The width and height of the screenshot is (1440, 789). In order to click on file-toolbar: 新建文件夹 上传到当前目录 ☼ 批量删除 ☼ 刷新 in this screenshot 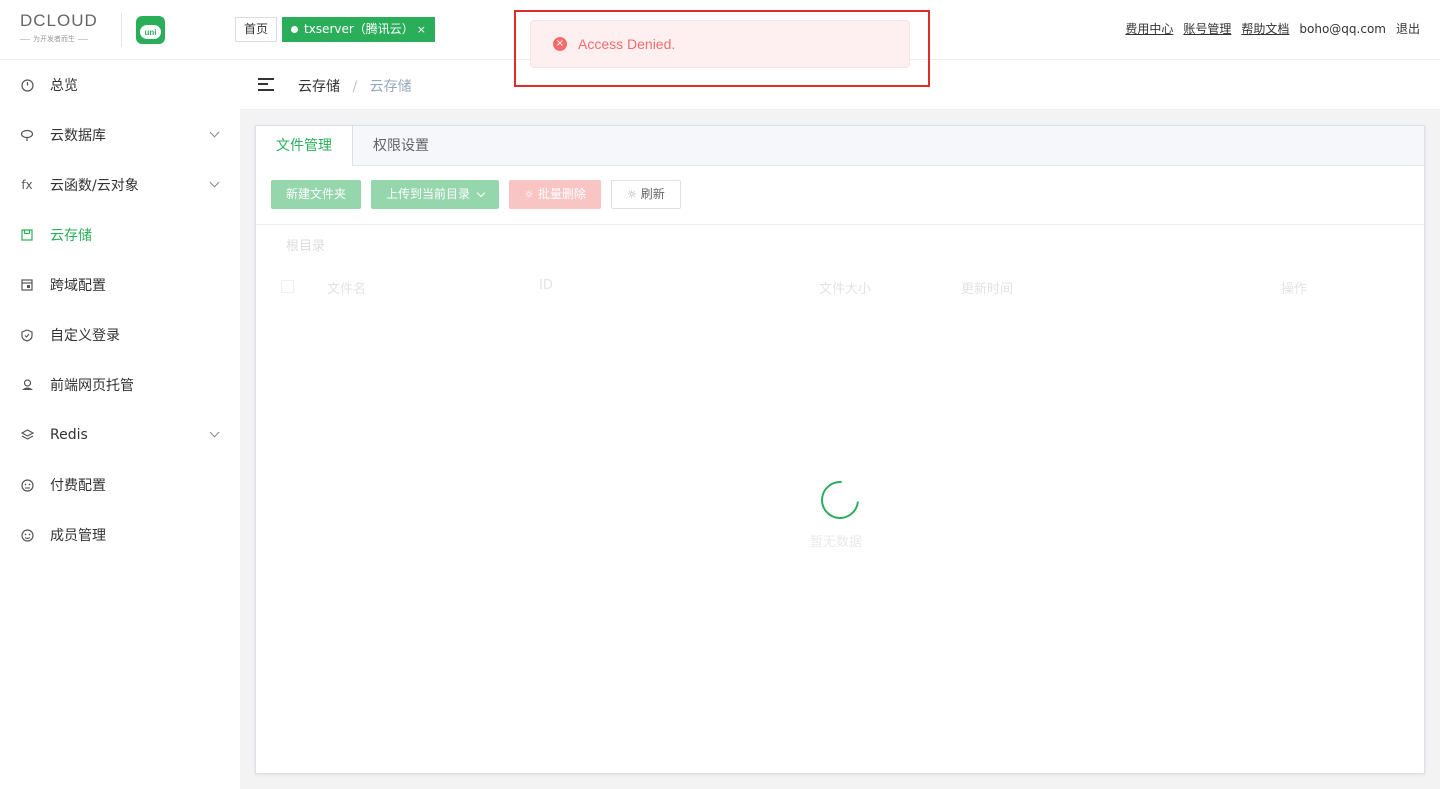, I will do `click(476, 194)`.